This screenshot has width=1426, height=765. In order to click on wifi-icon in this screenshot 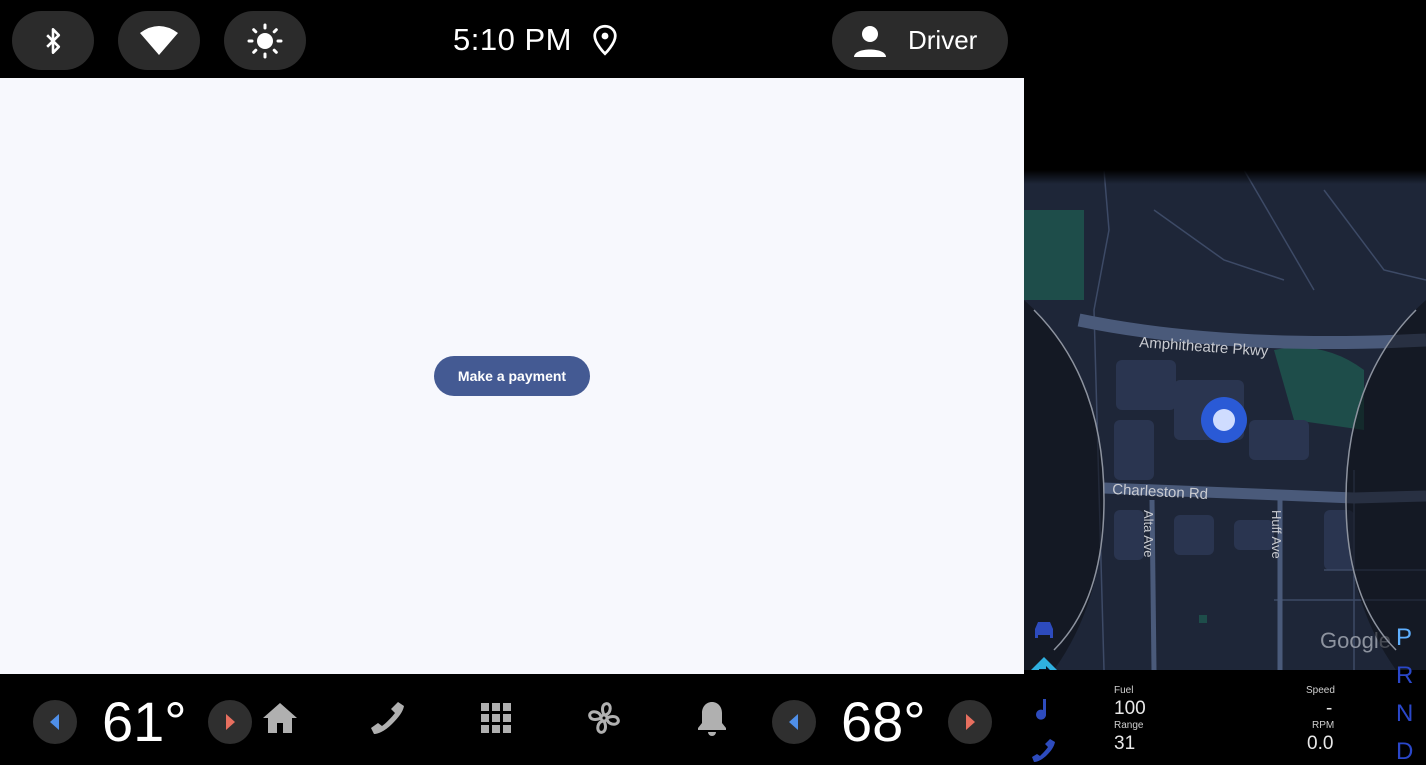, I will do `click(159, 40)`.